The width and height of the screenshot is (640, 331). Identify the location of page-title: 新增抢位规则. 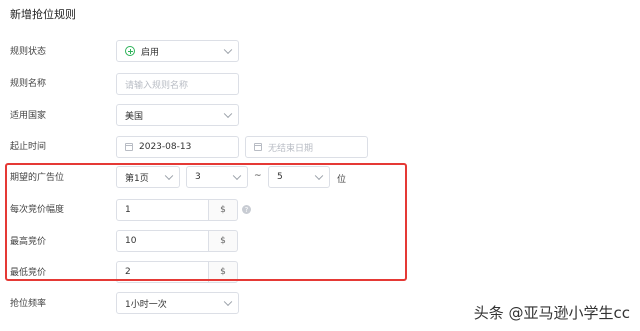
(43, 14).